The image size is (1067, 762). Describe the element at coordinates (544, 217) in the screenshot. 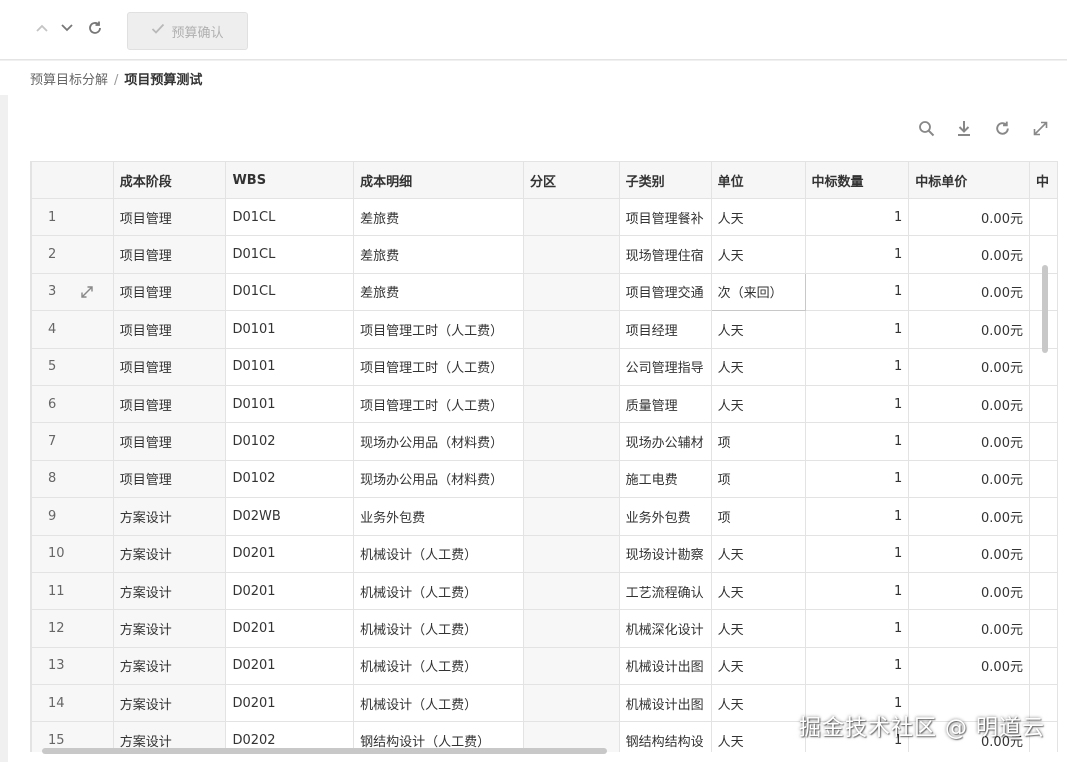

I see `table-row: 1 项目管理 D01CL 差旅费 项目管理餐补 人天 1 0.00元` at that location.